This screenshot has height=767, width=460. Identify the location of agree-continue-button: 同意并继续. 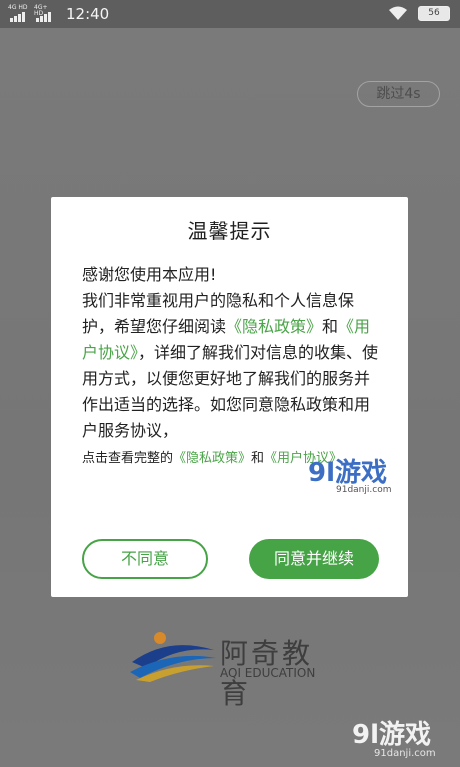
(314, 559).